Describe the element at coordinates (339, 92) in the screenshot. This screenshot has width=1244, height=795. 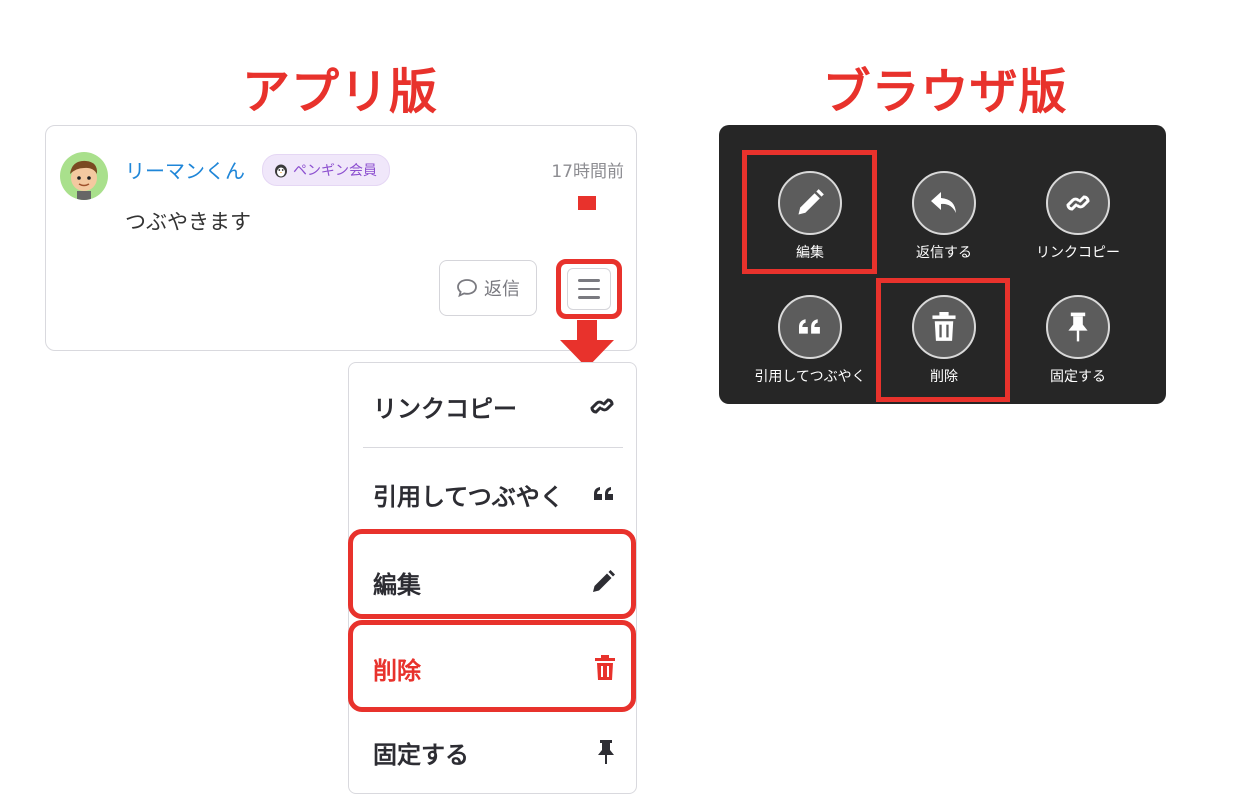
I see `app-version-title: アプリ版` at that location.